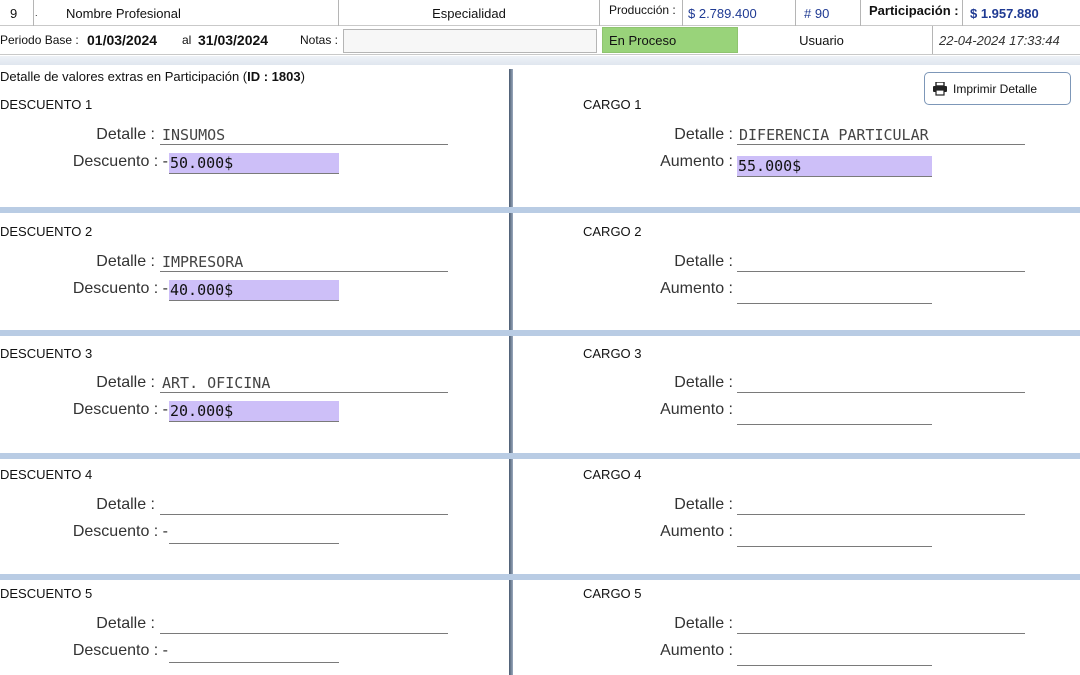 The image size is (1080, 675). I want to click on column-divider, so click(511, 372).